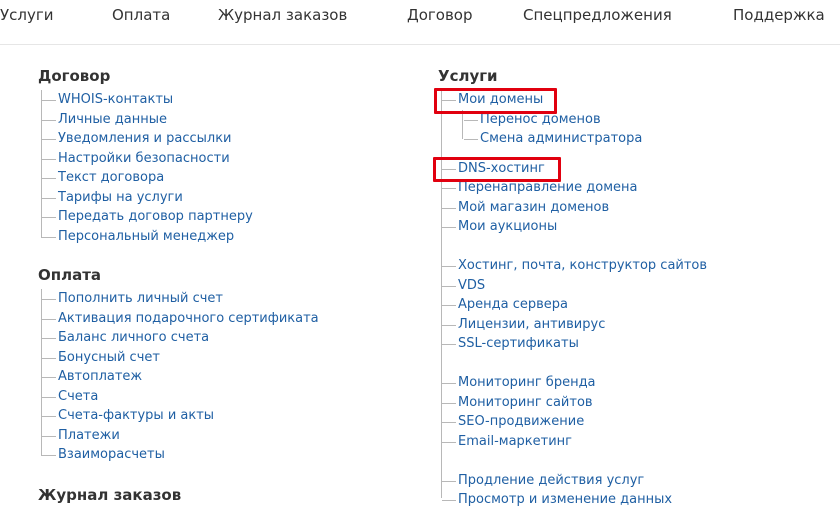 The width and height of the screenshot is (840, 511). Describe the element at coordinates (574, 266) in the screenshot. I see `link-hosting-mail-builder: Хостинг, почта, конструктор сайтов` at that location.